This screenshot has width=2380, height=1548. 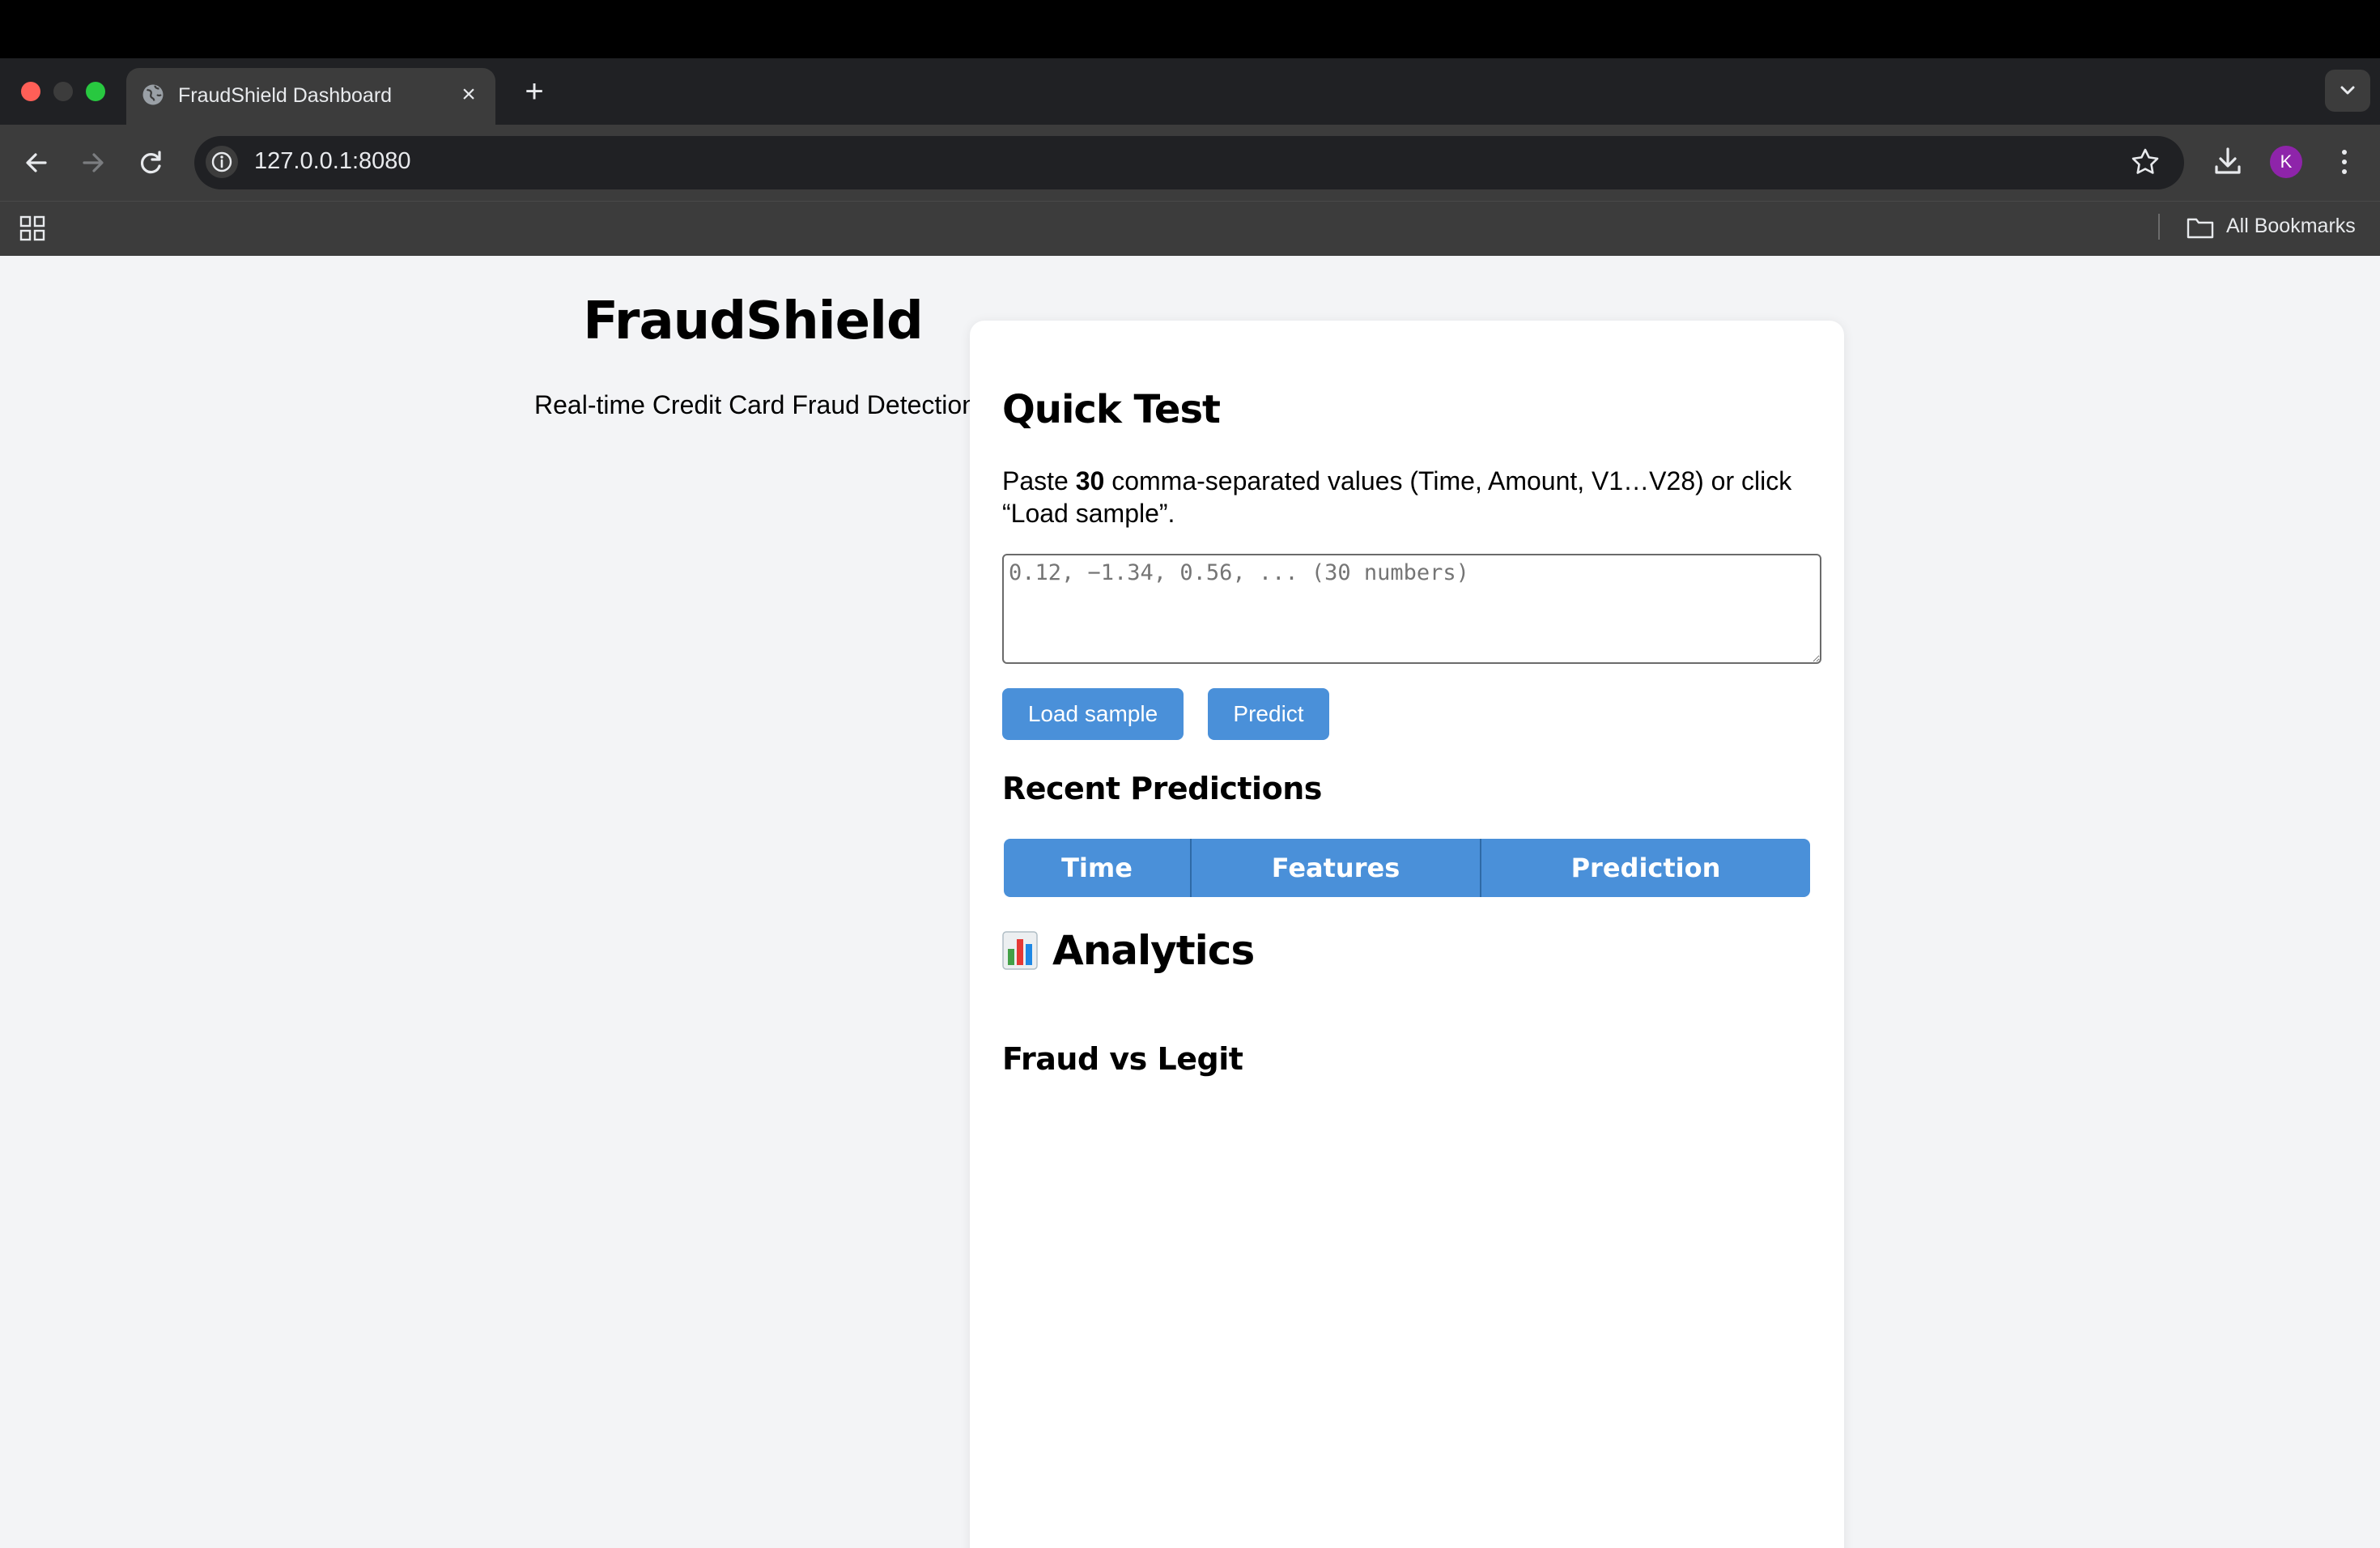 I want to click on reload-icon, so click(x=151, y=162).